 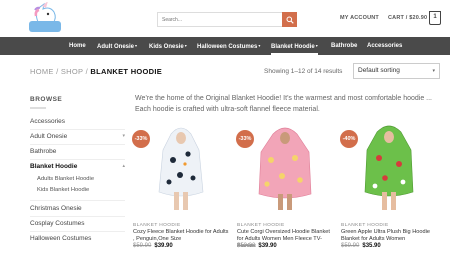 I want to click on sidebar-item-cosplay-costumes: Cosplay Costumes, so click(x=77, y=223).